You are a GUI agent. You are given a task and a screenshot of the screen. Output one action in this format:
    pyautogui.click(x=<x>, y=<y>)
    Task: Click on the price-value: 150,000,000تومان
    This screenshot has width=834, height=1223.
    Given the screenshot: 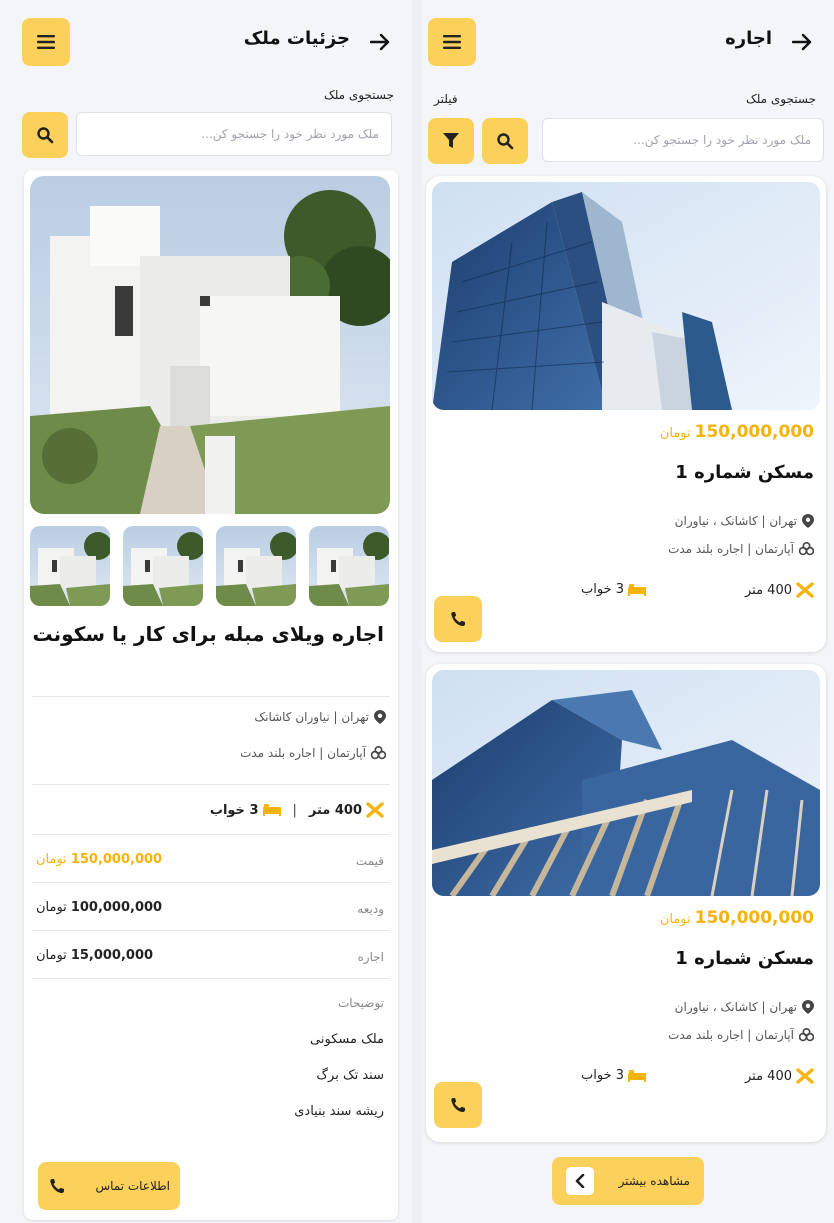 What is the action you would take?
    pyautogui.click(x=99, y=859)
    